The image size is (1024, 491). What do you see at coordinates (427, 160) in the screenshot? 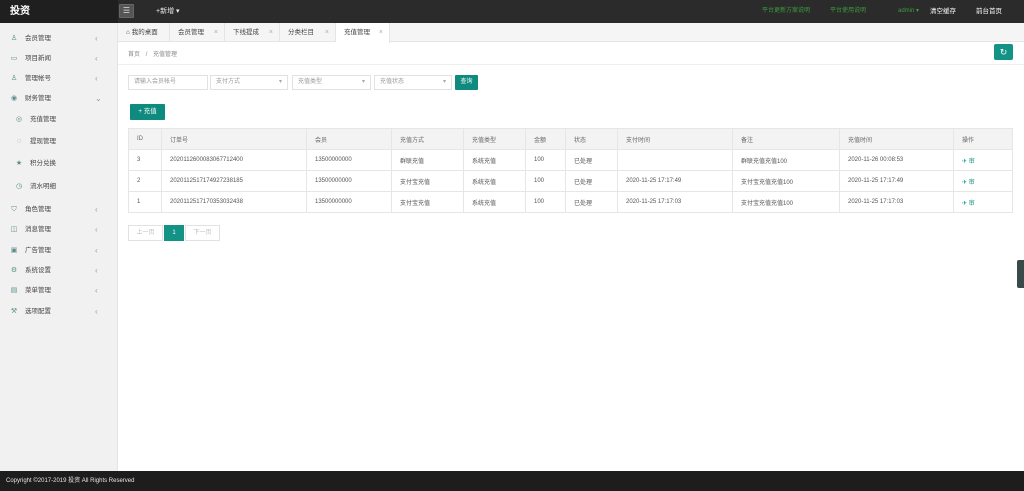
I see `cell-method: 群联充值` at bounding box center [427, 160].